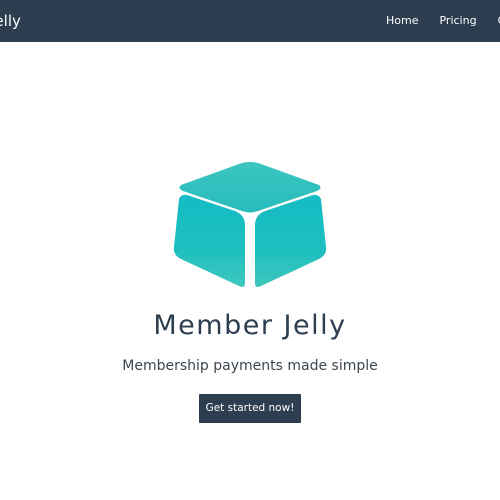 Image resolution: width=500 pixels, height=500 pixels. I want to click on jelly-cube-logo-icon, so click(250, 224).